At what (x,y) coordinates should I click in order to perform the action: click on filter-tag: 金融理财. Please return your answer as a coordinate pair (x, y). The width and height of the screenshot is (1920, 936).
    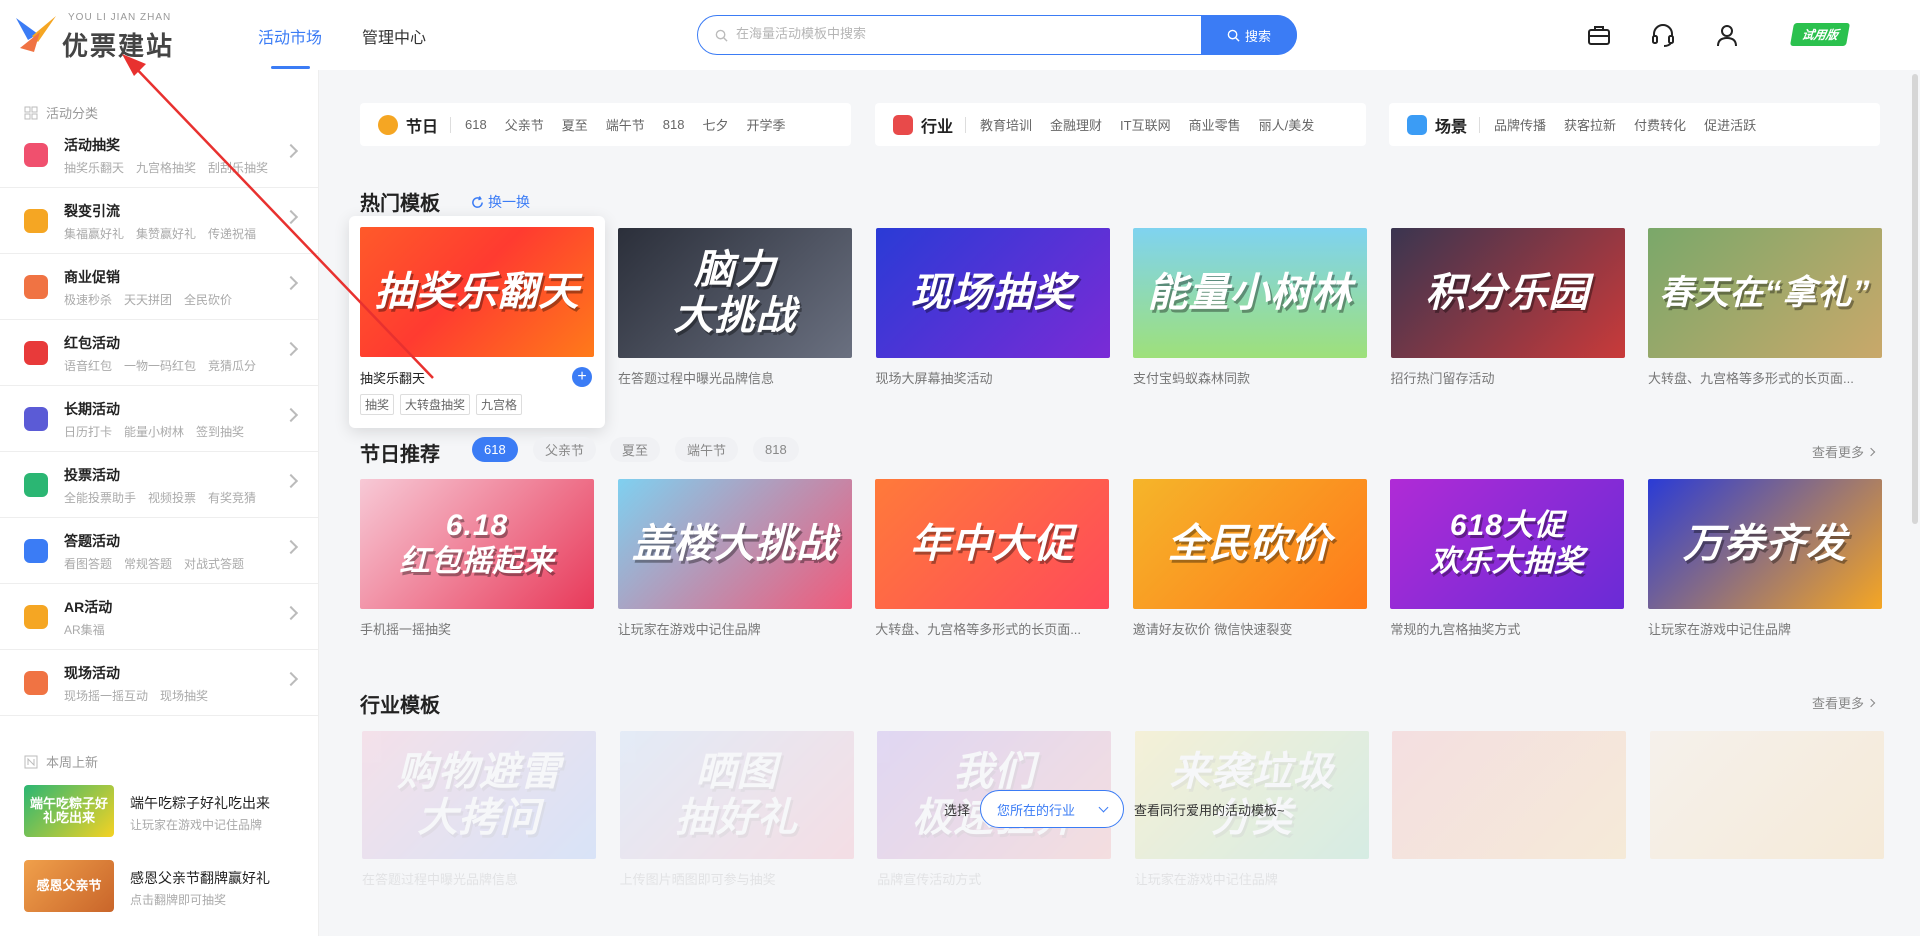
    Looking at the image, I should click on (1076, 124).